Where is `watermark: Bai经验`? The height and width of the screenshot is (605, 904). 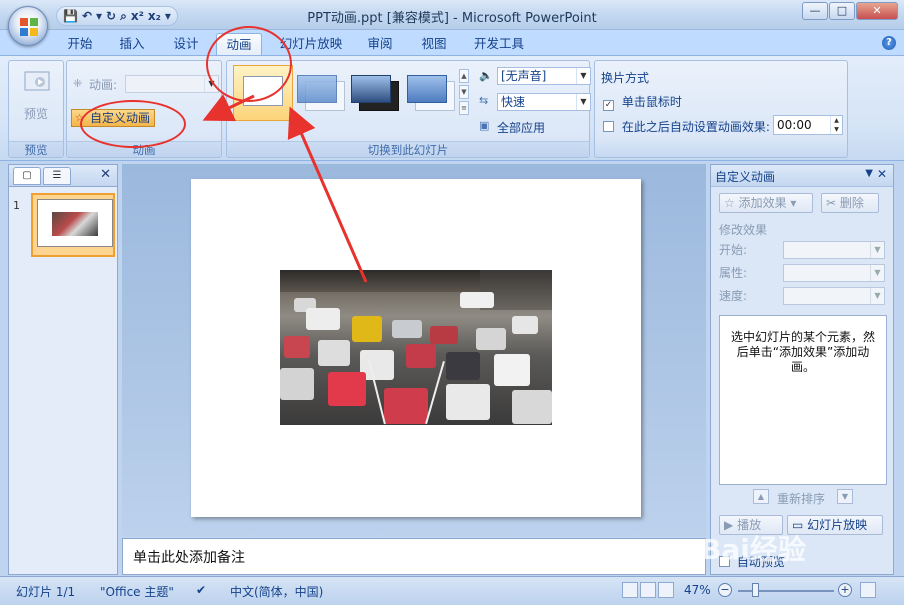
watermark: Bai经验 is located at coordinates (753, 549).